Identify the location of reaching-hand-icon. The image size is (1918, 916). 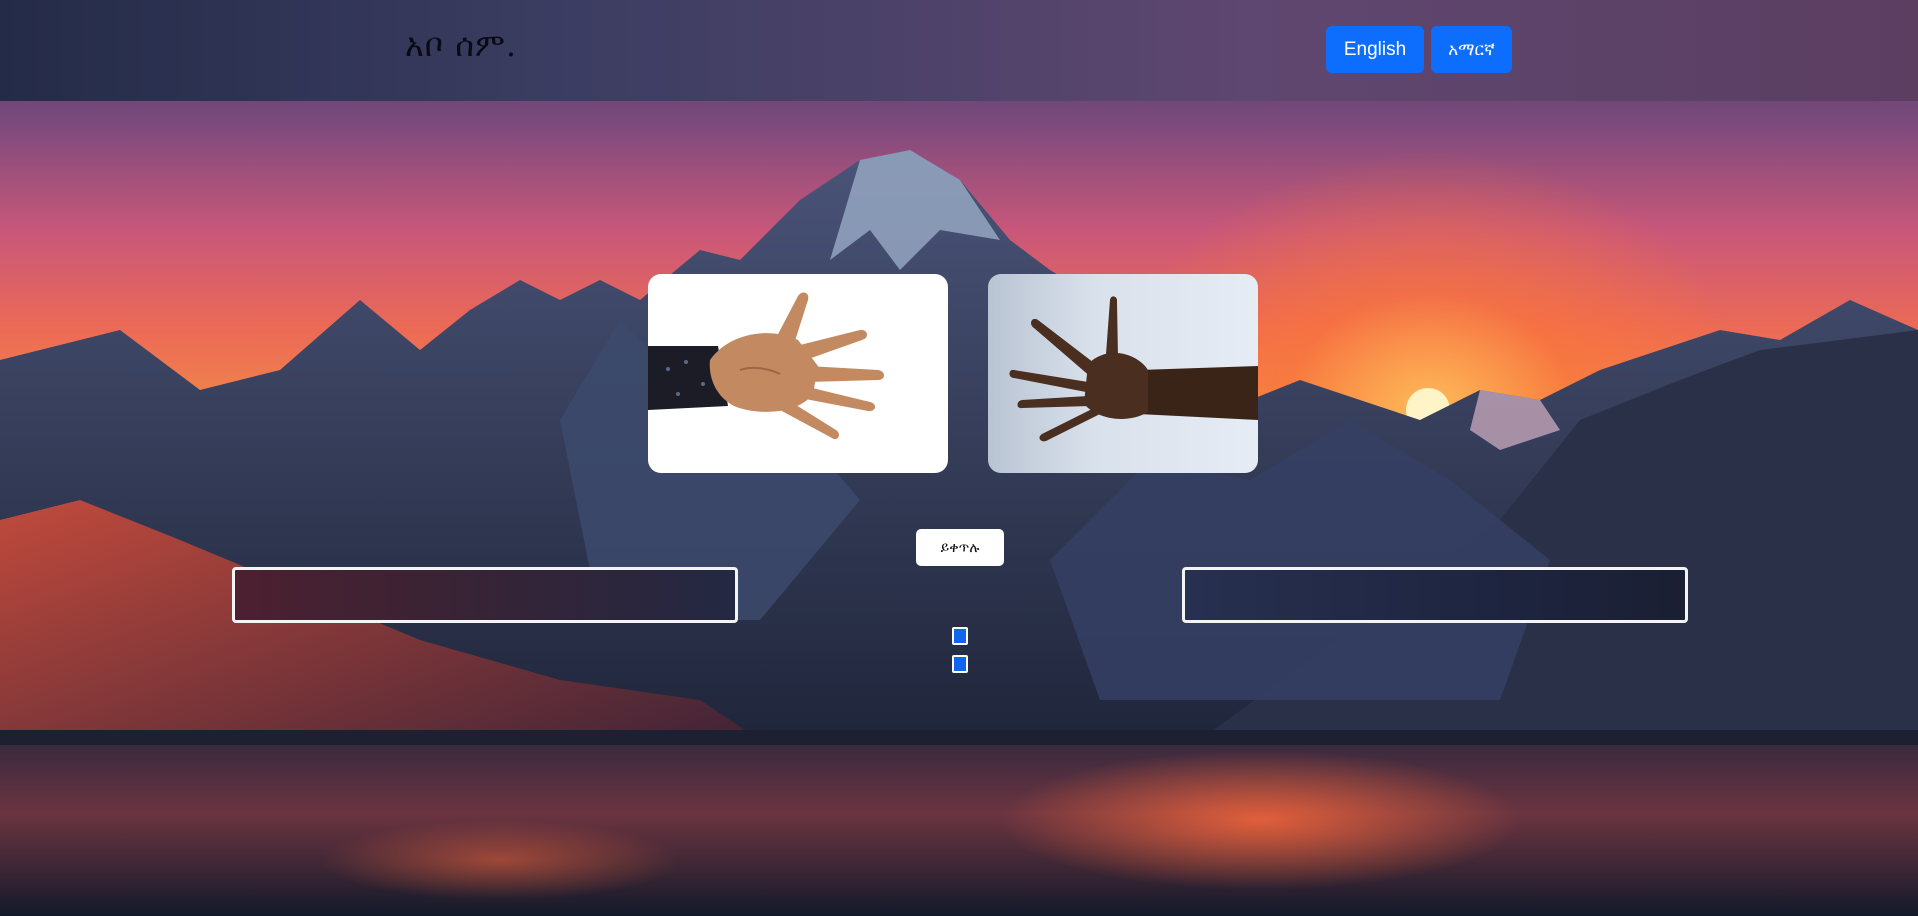
(1133, 369).